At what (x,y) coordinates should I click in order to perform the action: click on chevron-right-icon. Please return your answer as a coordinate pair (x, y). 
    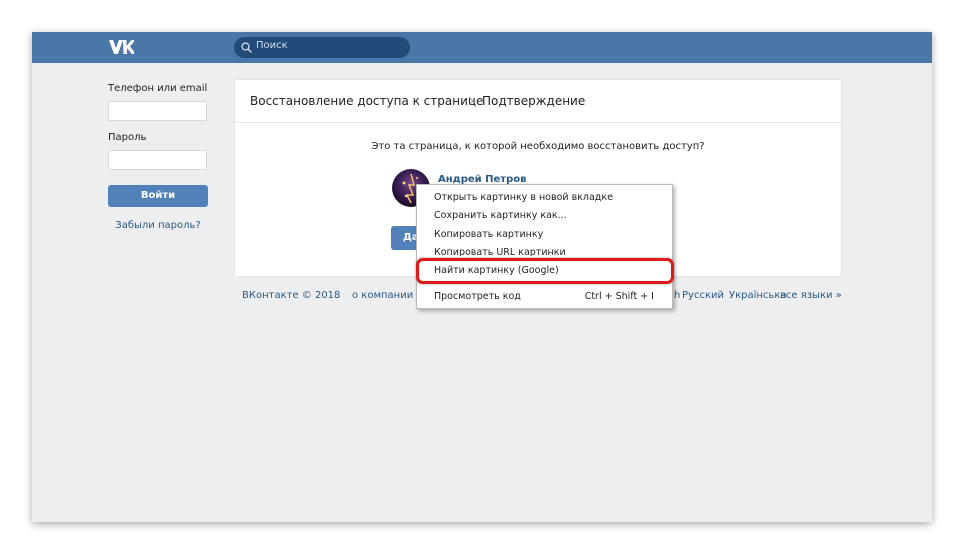
    Looking at the image, I should click on (471, 101).